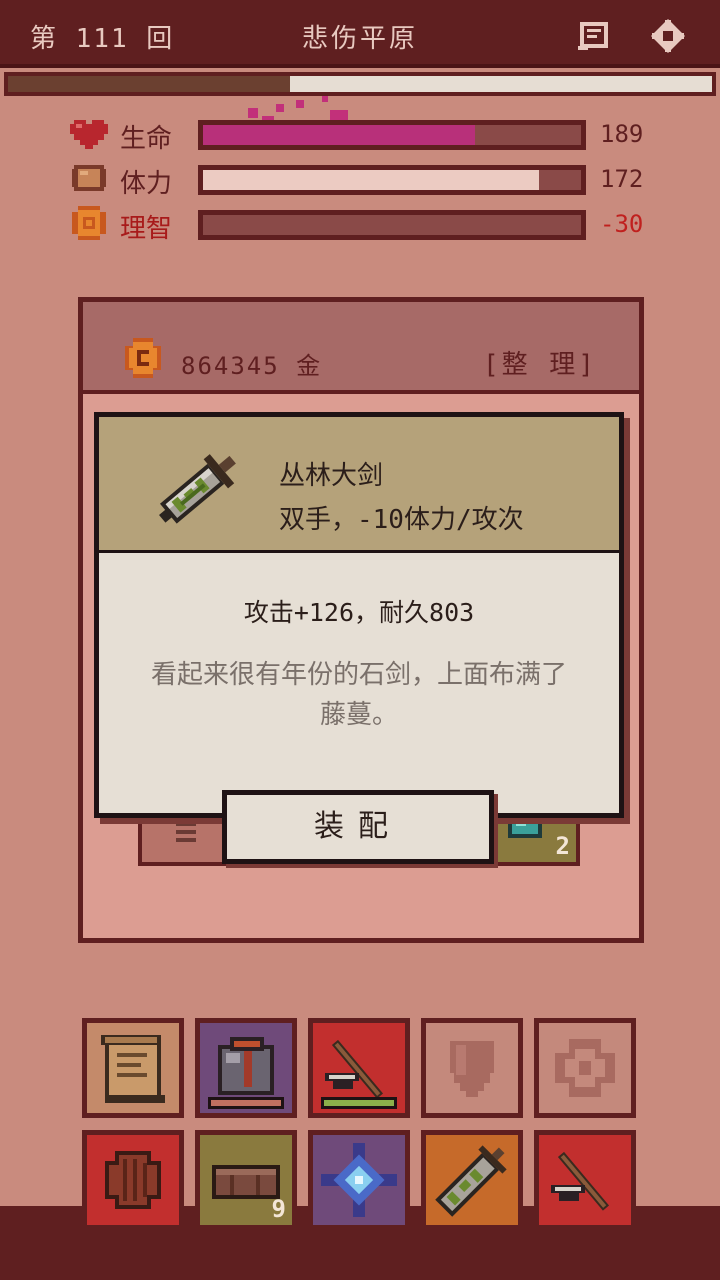 This screenshot has width=720, height=1280. What do you see at coordinates (102, 39) in the screenshot?
I see `turn-counter: 第 111 回` at bounding box center [102, 39].